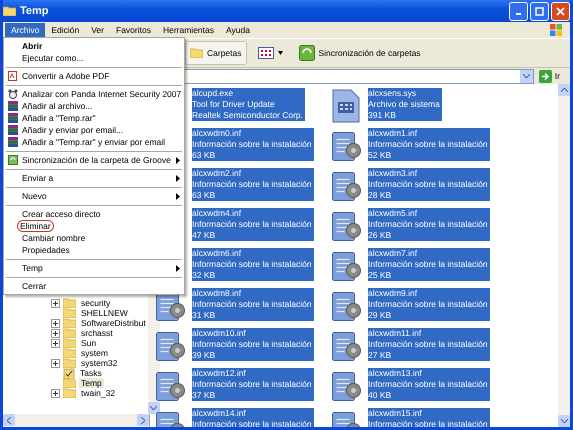  What do you see at coordinates (360, 53) in the screenshot?
I see `sync-folders-button: Sincronización de carpetas` at bounding box center [360, 53].